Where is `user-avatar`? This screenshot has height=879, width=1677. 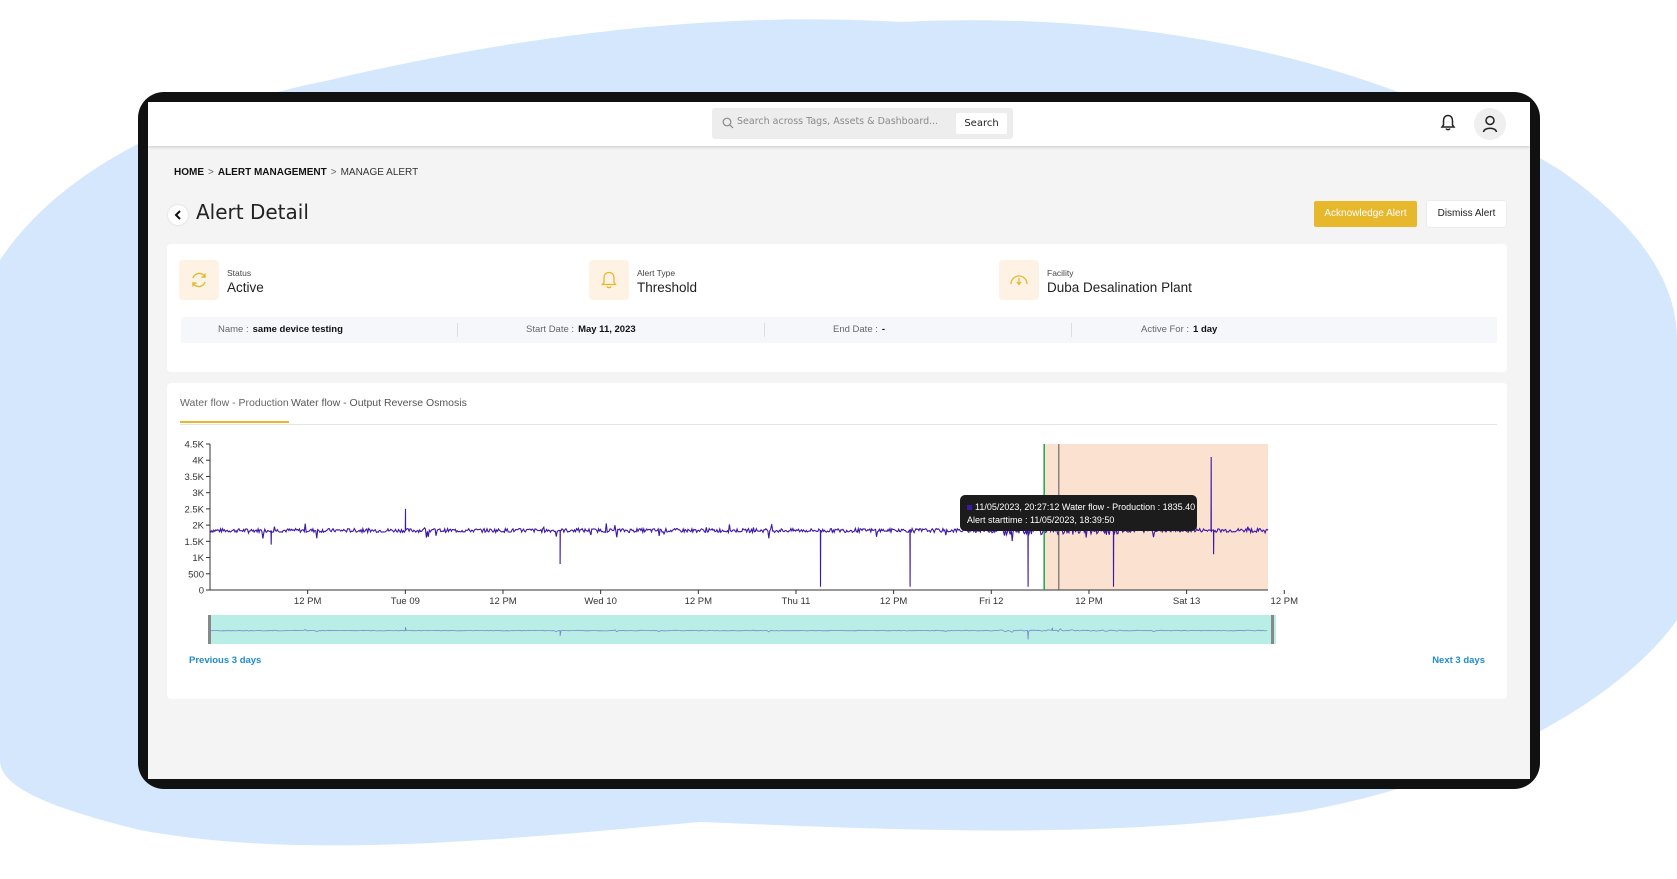 user-avatar is located at coordinates (1490, 124).